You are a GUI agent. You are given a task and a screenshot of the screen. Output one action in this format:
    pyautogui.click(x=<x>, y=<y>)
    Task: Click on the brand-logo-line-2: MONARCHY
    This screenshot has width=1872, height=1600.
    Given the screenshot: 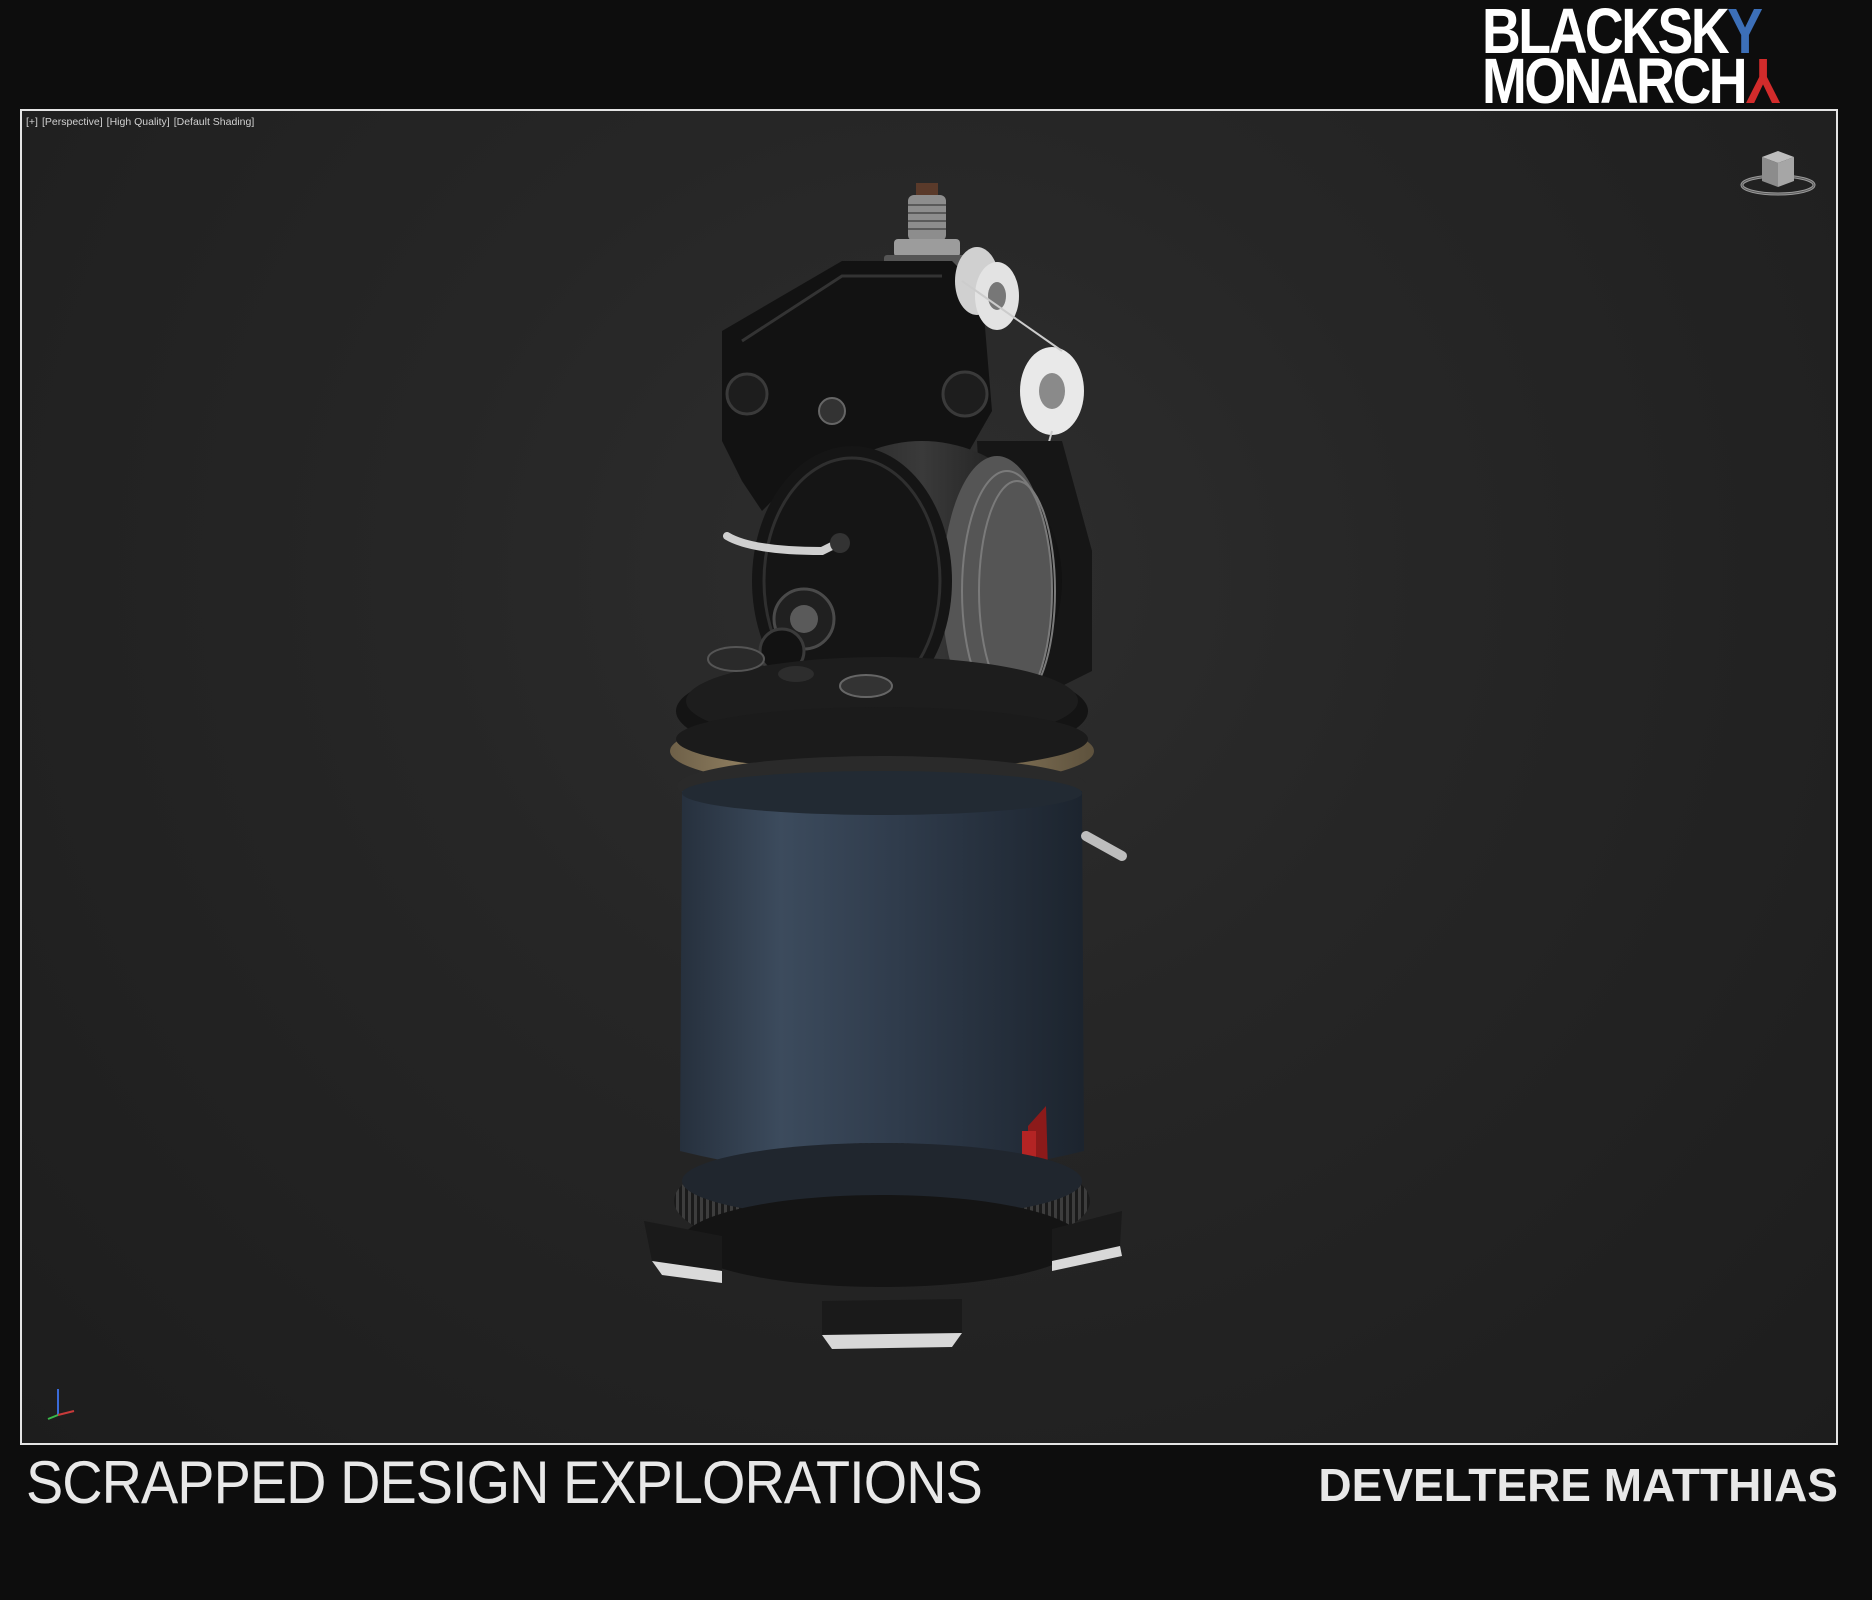 What is the action you would take?
    pyautogui.click(x=1630, y=81)
    